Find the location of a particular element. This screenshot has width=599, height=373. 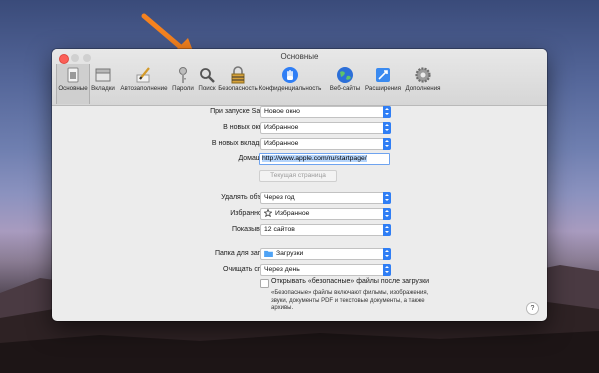

title-bar-toolbar: Основные Основные Вкладки Автозаполнение is located at coordinates (299, 77).